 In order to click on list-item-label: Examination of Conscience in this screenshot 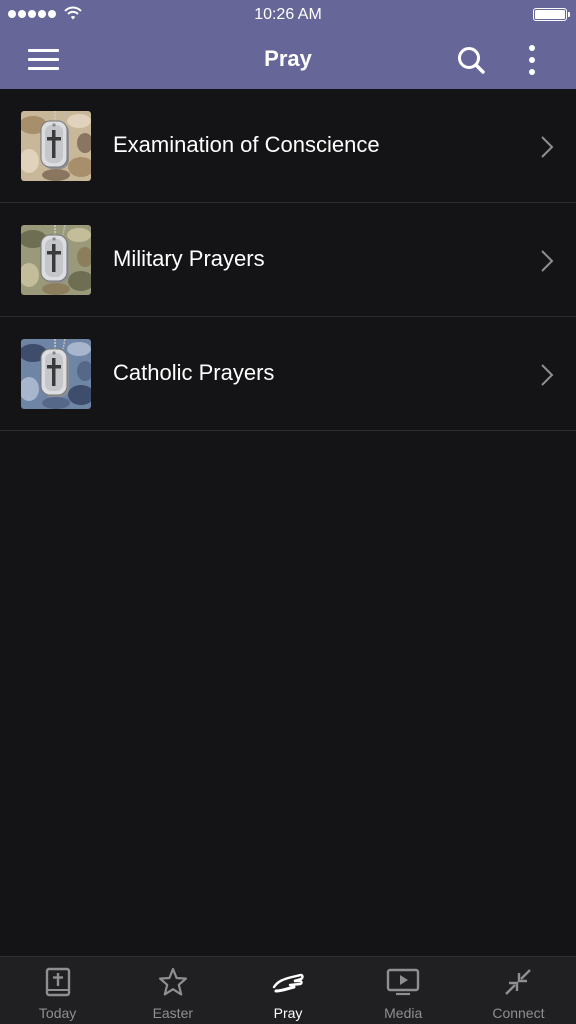, I will do `click(246, 144)`.